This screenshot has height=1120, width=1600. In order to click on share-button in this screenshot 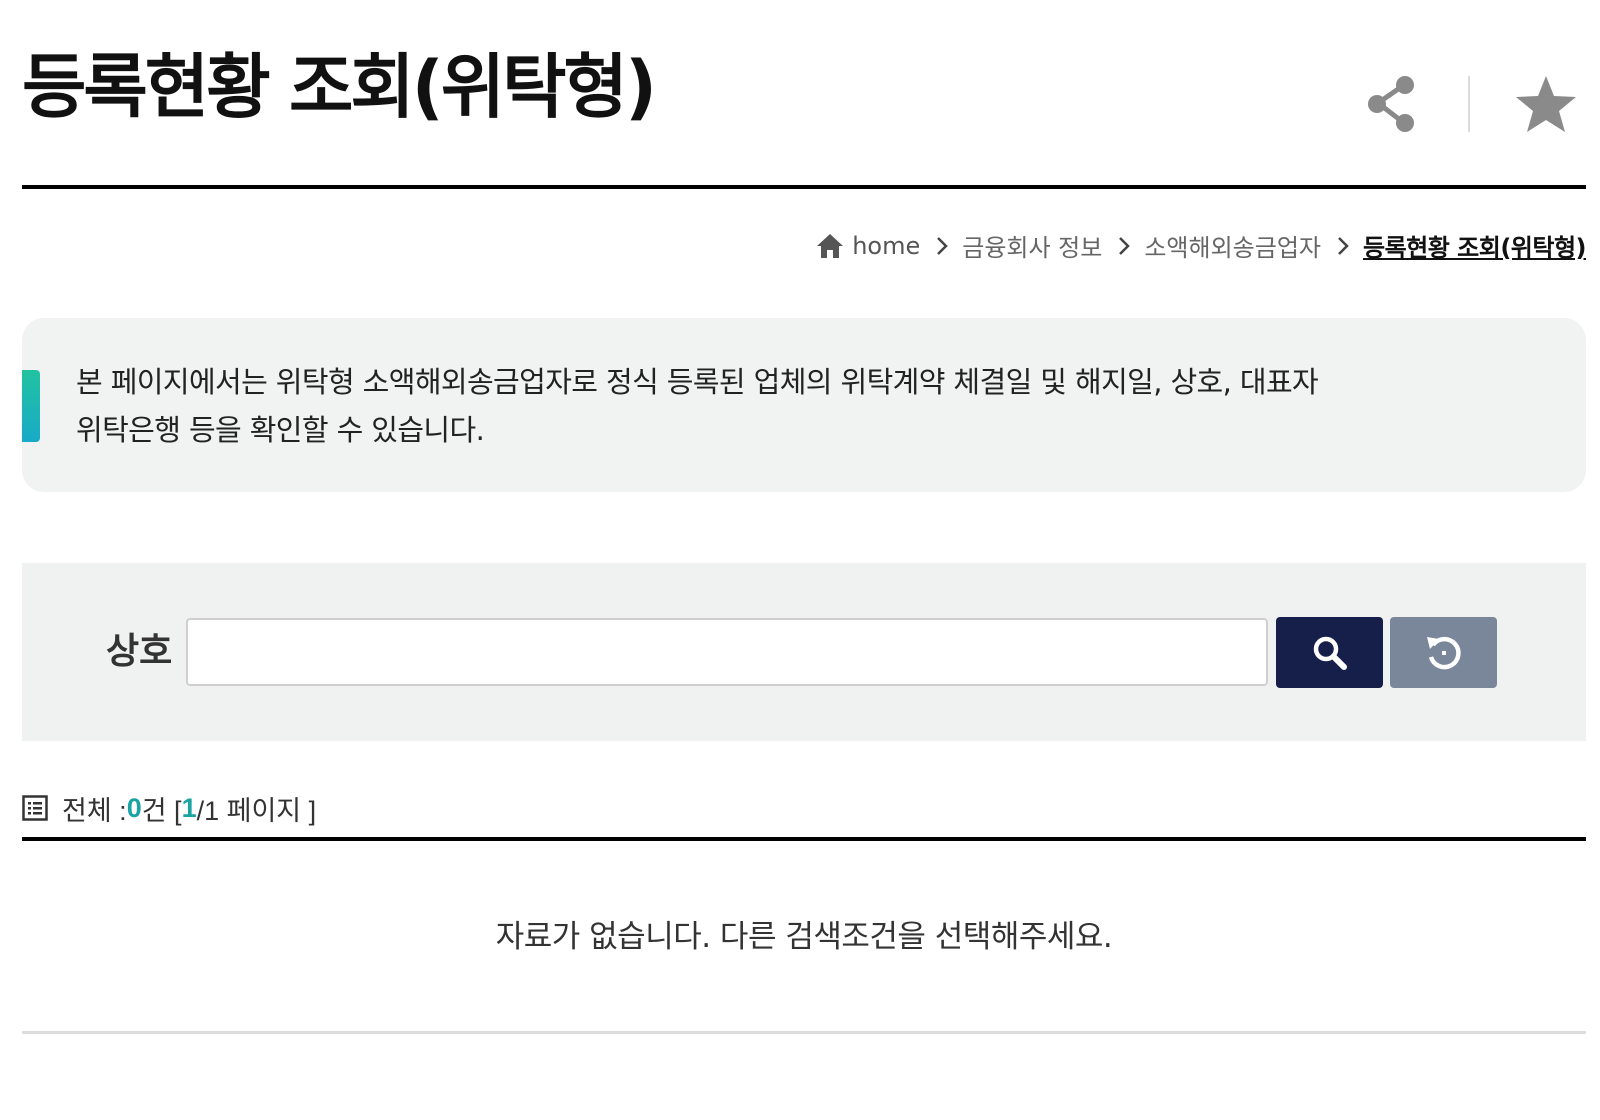, I will do `click(1392, 104)`.